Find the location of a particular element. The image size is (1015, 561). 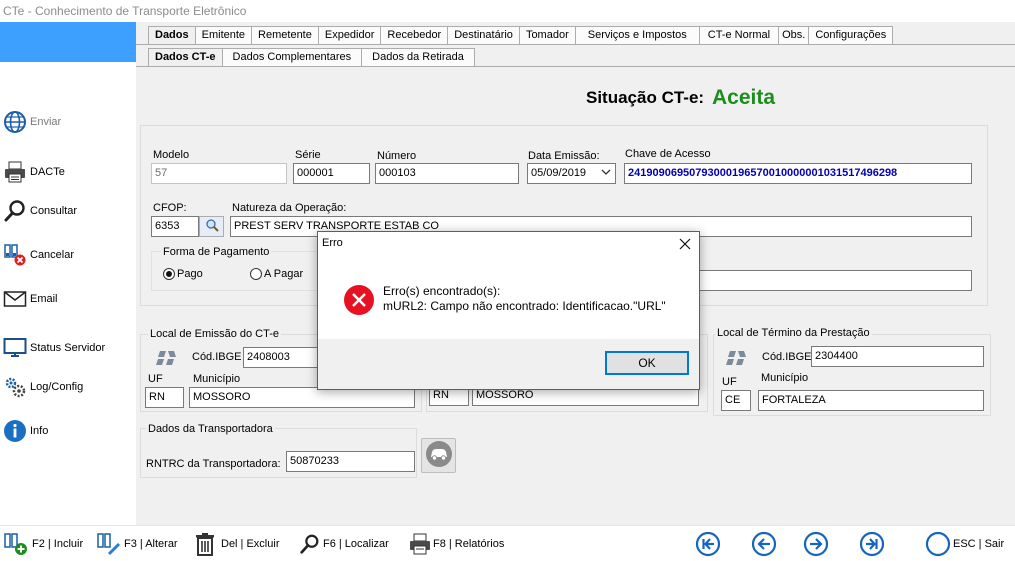

sidebar-item-label: DACTe is located at coordinates (47, 172).